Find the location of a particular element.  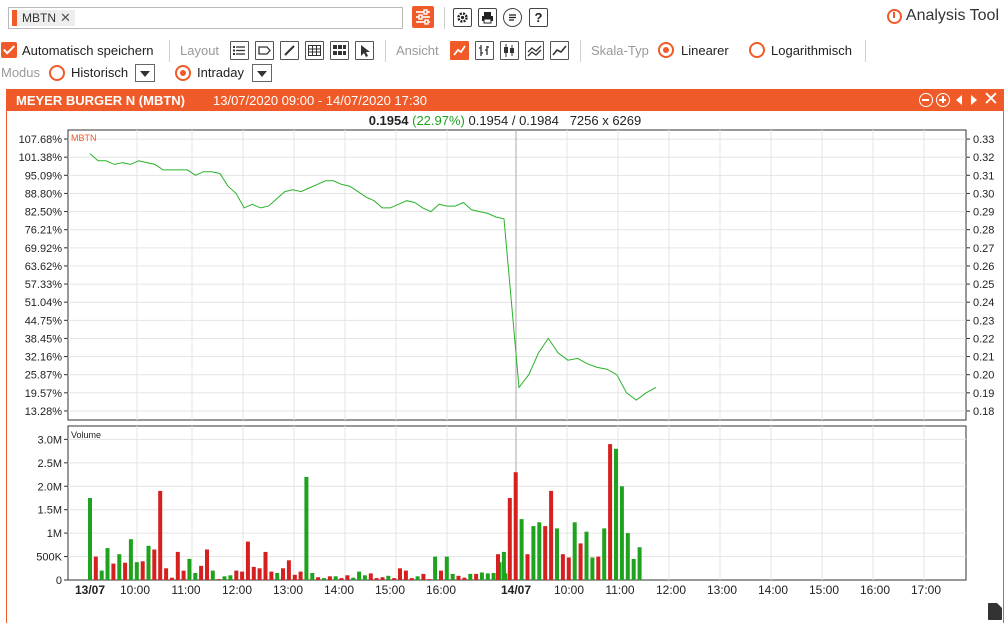

price-left-tick-label: 51.04% is located at coordinates (44, 303).